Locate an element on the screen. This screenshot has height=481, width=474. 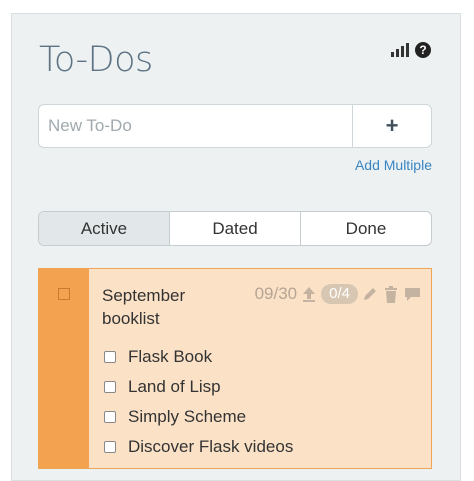
item-label: Flask Book is located at coordinates (170, 356).